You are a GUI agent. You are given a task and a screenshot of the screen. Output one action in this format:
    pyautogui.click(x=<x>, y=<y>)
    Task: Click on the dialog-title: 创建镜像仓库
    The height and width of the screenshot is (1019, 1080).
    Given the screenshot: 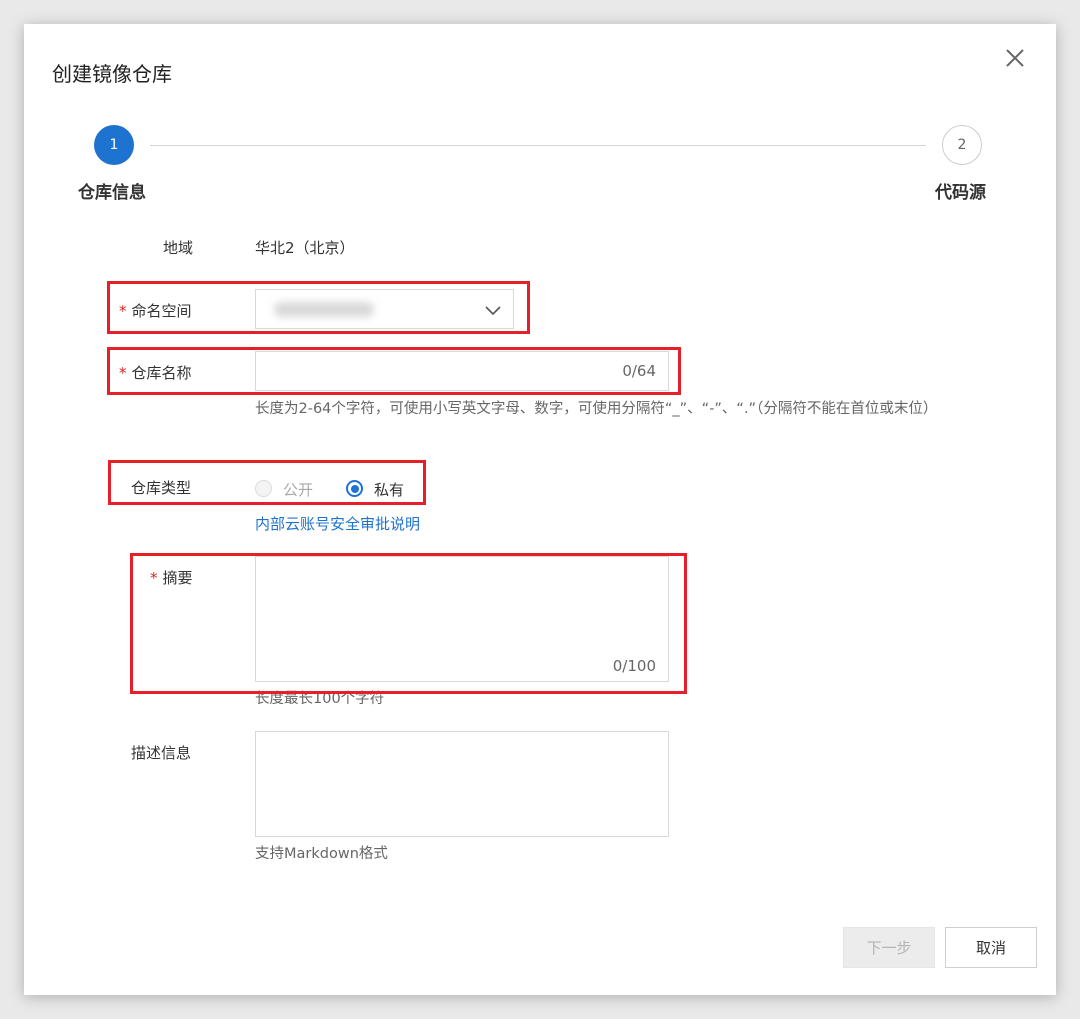 What is the action you would take?
    pyautogui.click(x=112, y=74)
    